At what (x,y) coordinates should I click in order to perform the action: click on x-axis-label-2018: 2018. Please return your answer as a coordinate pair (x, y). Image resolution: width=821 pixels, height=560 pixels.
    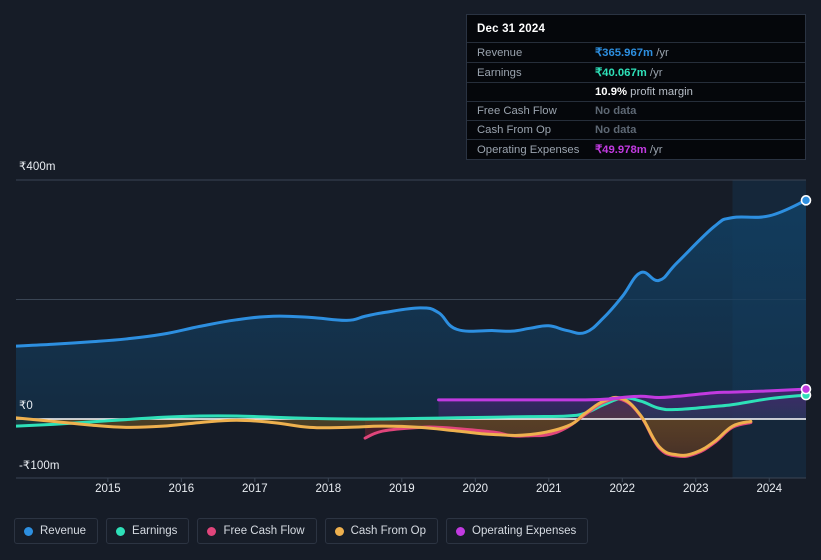
    Looking at the image, I should click on (328, 489).